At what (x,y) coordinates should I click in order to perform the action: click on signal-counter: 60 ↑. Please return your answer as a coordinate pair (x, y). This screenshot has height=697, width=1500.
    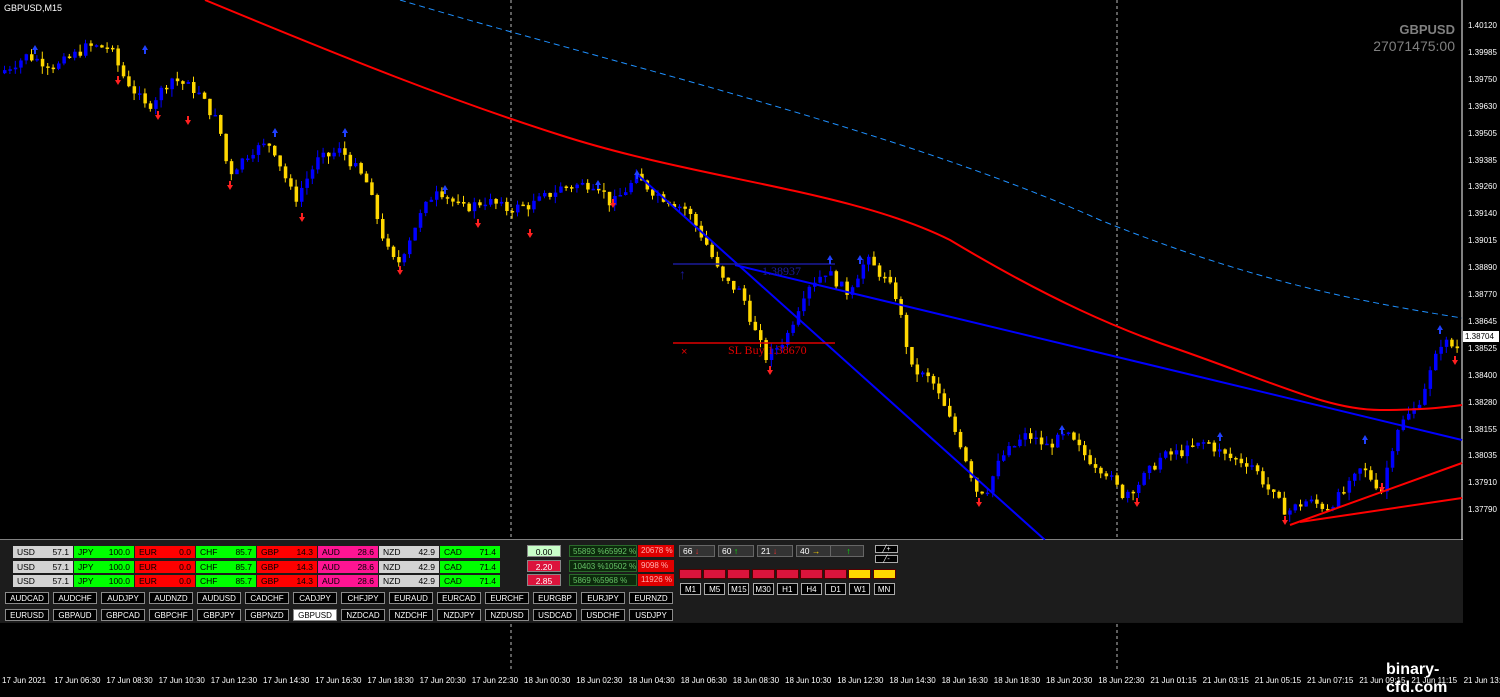
    Looking at the image, I should click on (736, 551).